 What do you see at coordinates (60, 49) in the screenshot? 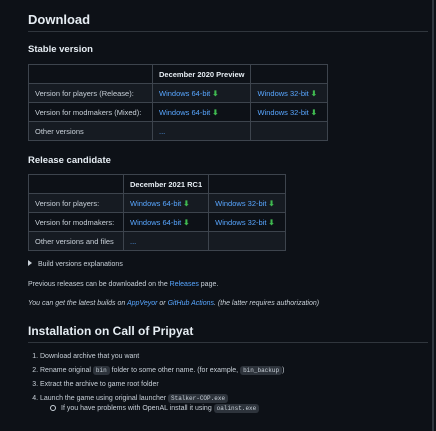
I see `stable-version-heading: Stable version` at bounding box center [60, 49].